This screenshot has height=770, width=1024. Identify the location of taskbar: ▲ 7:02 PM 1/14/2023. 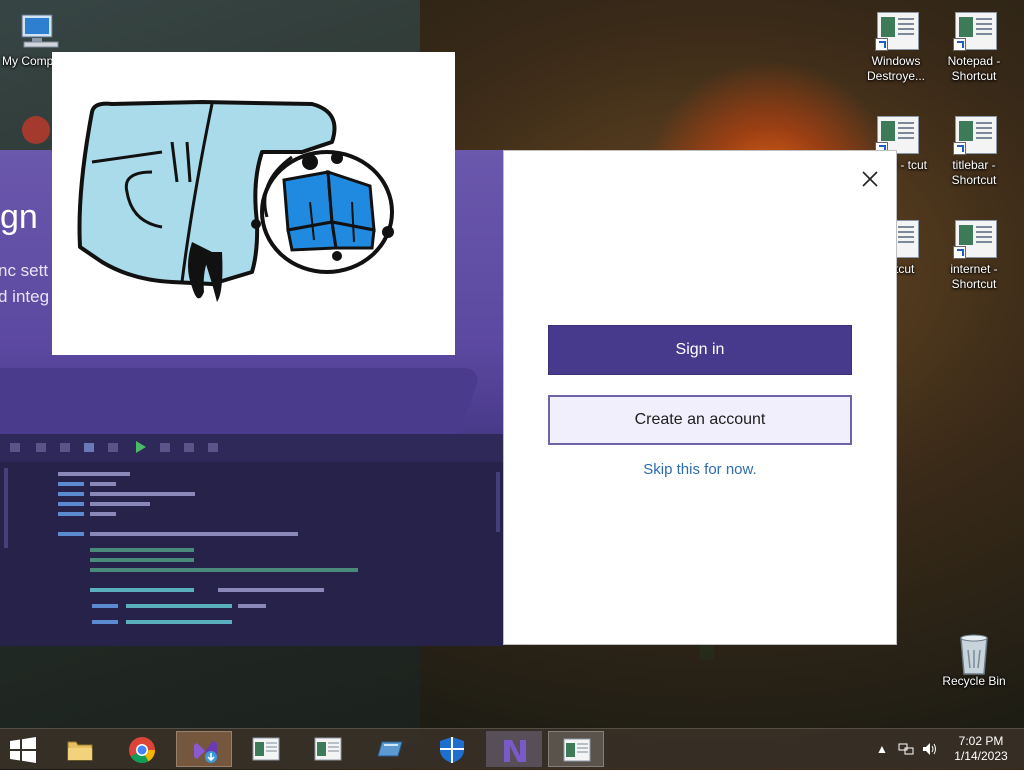
(512, 748).